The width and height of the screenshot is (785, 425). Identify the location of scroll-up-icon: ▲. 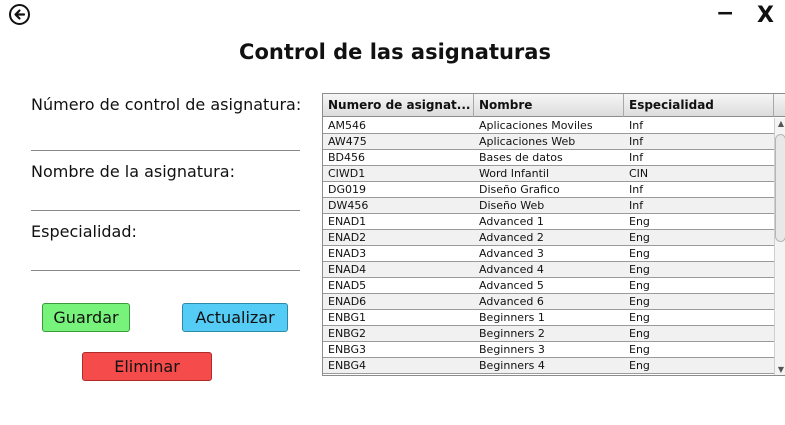
(780, 124).